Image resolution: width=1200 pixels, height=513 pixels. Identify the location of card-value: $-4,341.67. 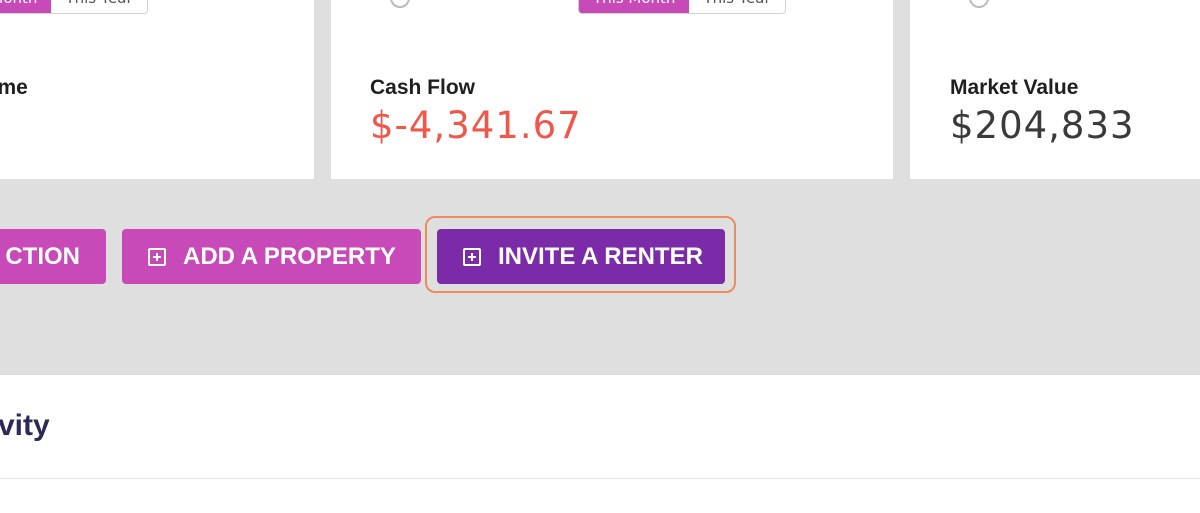
(476, 125).